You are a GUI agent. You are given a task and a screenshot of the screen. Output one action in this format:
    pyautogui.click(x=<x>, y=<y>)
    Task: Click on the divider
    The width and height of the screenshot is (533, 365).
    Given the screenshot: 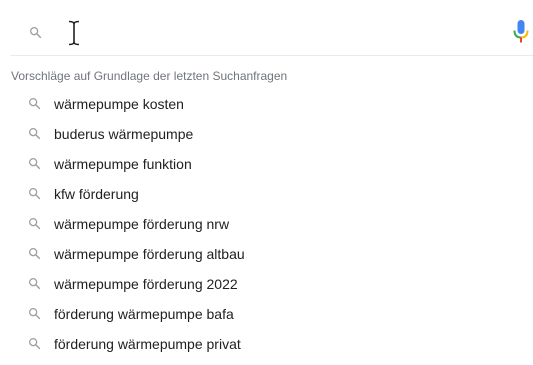 What is the action you would take?
    pyautogui.click(x=271, y=55)
    